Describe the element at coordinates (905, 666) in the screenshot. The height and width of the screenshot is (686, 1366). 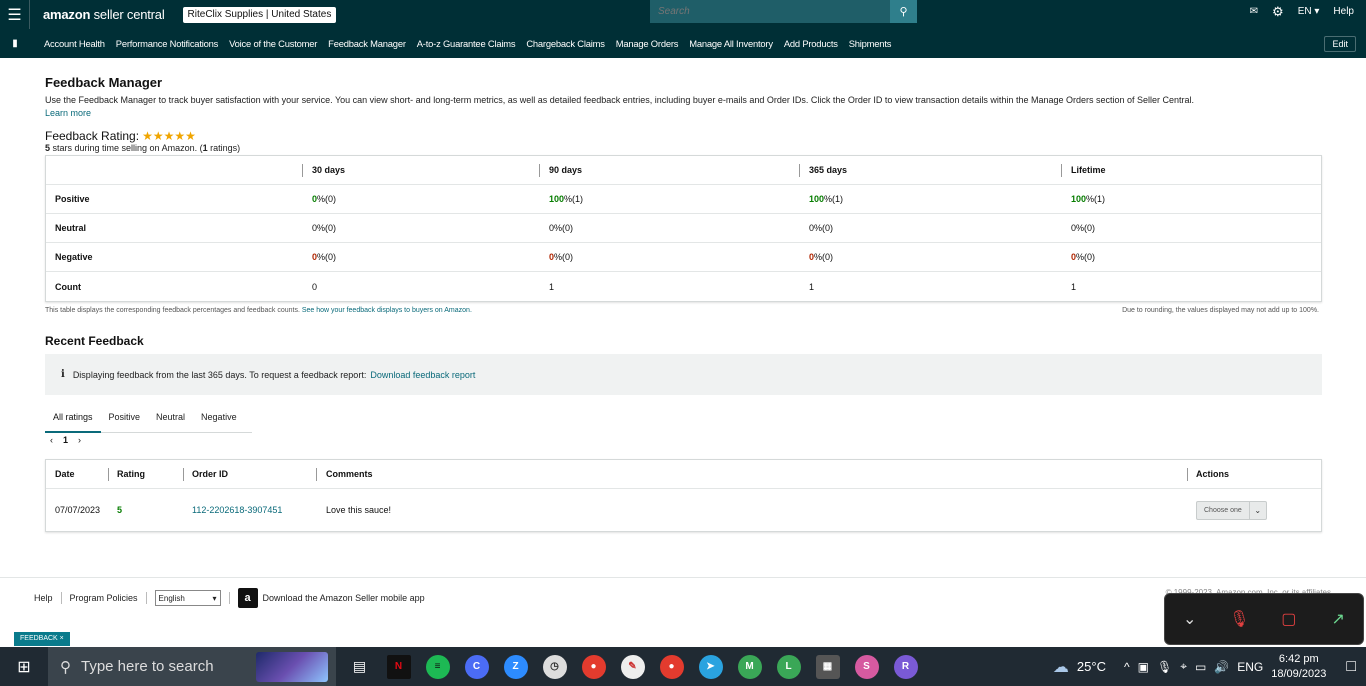
I see `chrome-icon: R` at that location.